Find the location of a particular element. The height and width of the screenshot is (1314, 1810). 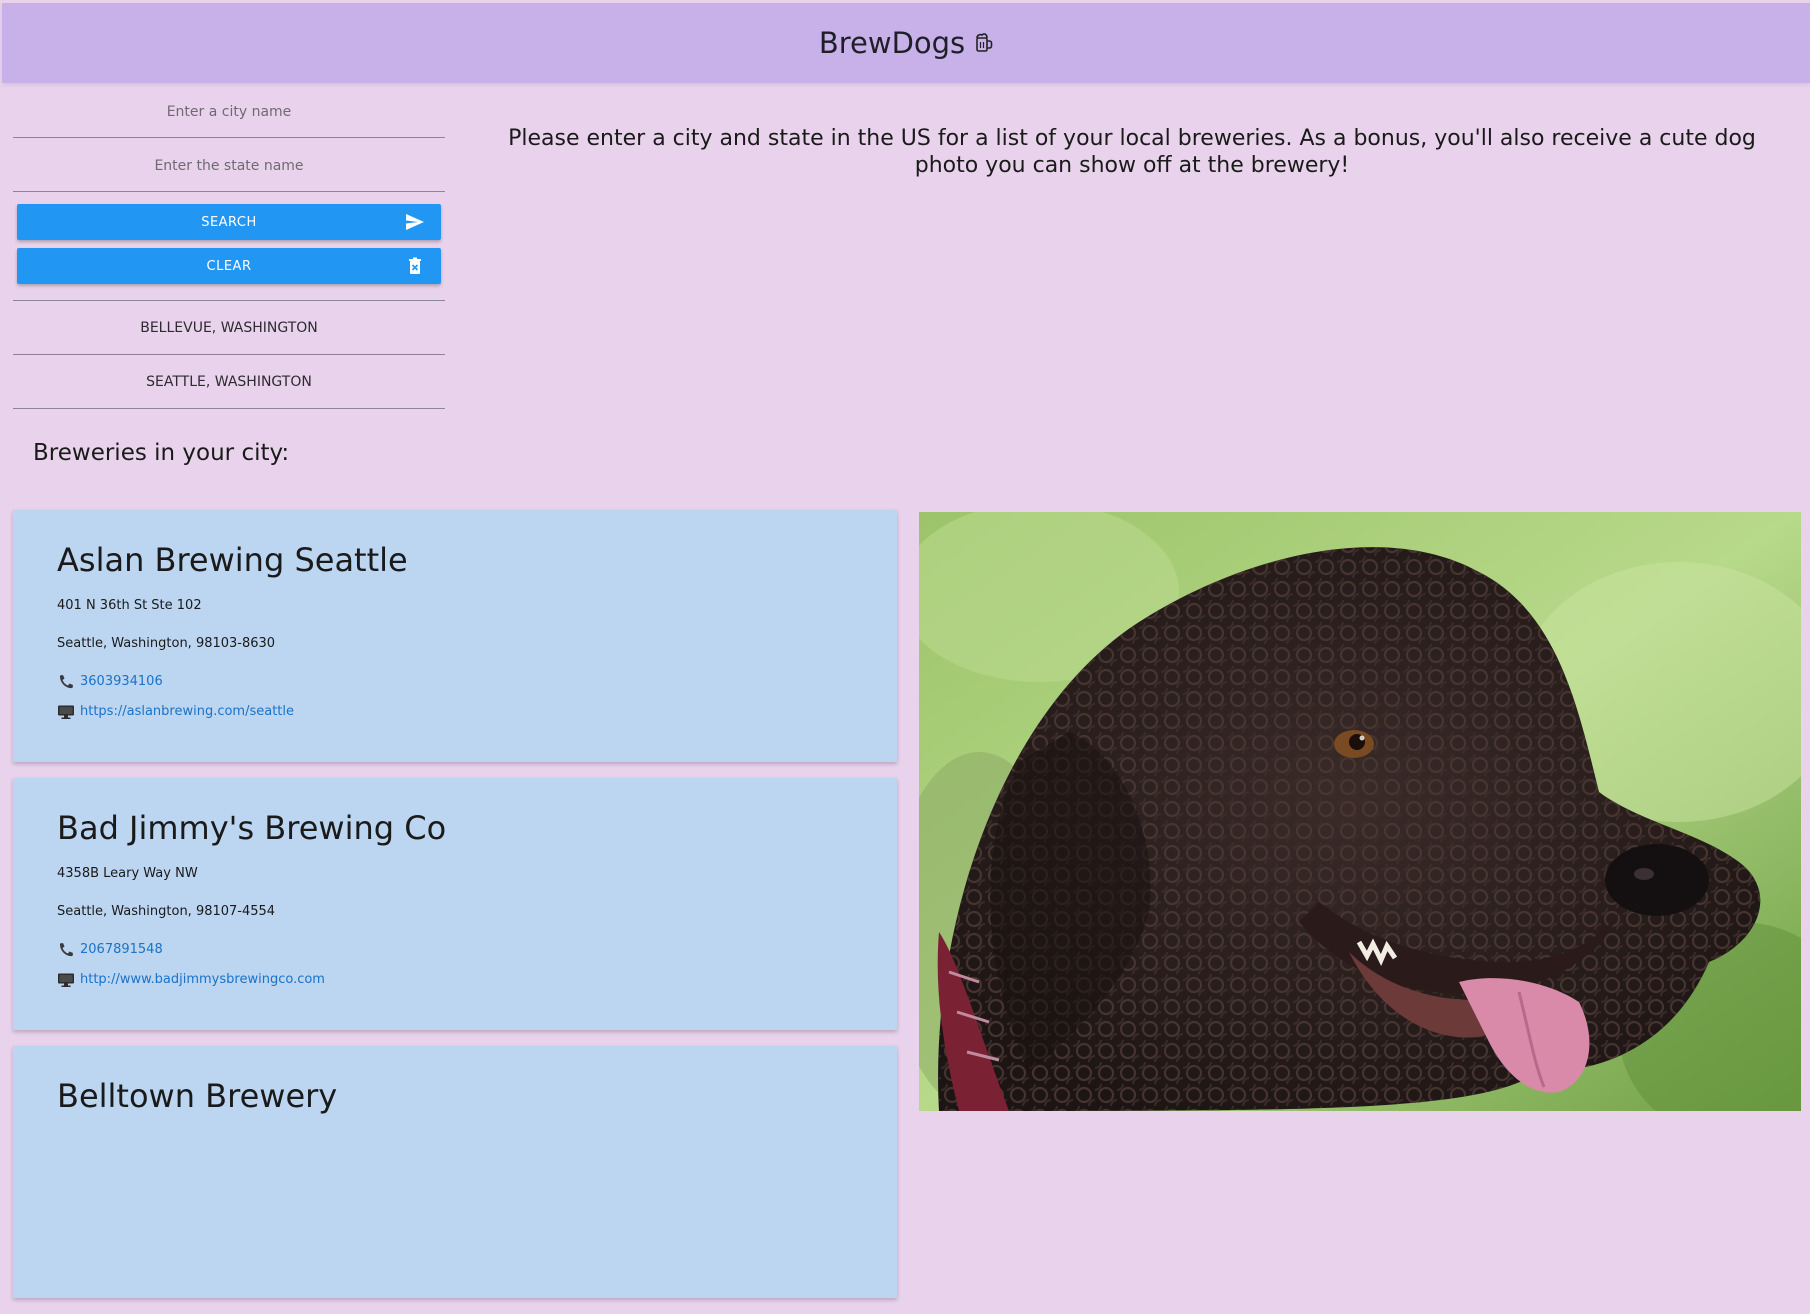

website-row: https://aslanbrewing.com/seattle is located at coordinates (455, 712).